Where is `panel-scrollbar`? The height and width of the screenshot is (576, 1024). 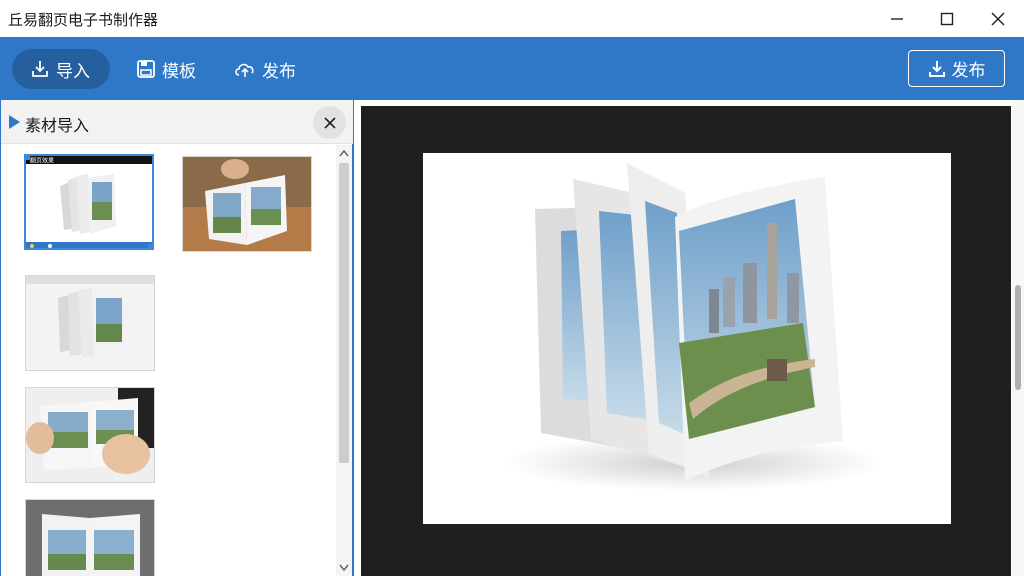 panel-scrollbar is located at coordinates (344, 360).